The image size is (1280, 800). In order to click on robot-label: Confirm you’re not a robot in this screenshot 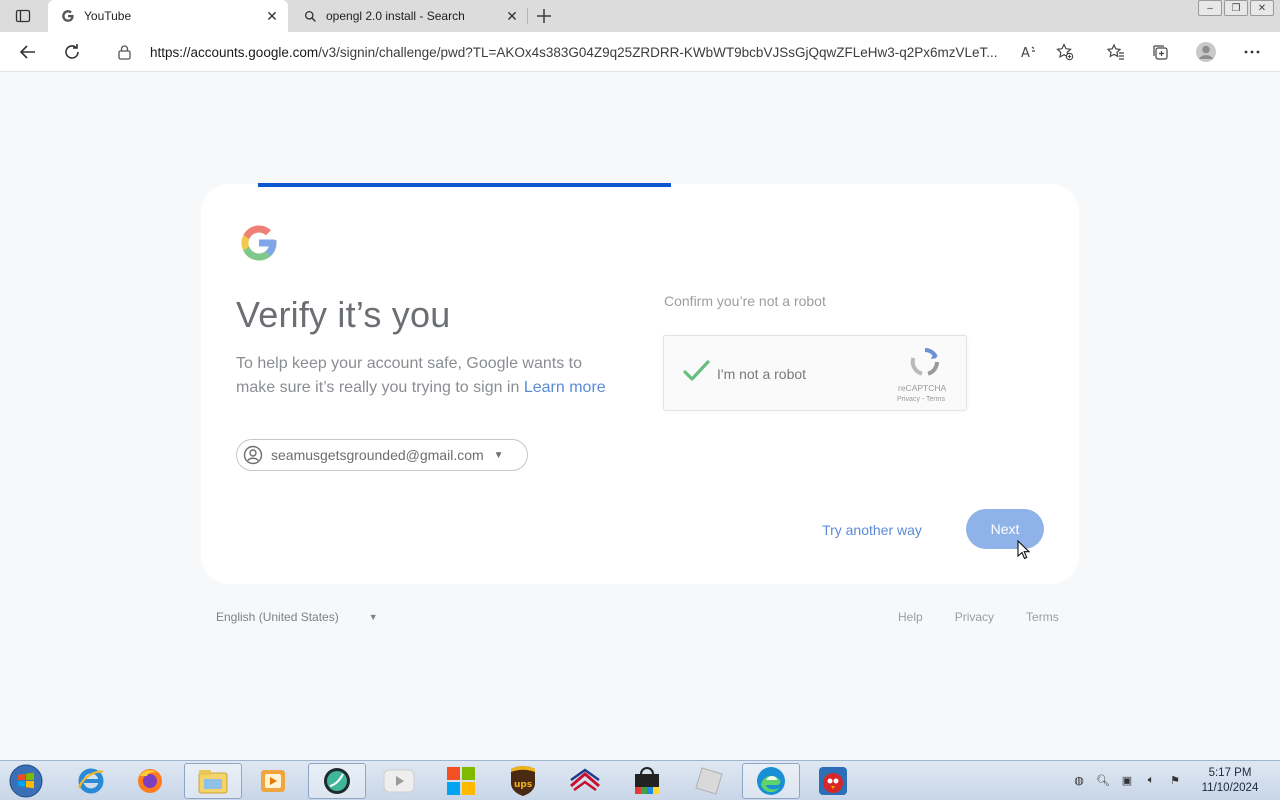, I will do `click(745, 301)`.